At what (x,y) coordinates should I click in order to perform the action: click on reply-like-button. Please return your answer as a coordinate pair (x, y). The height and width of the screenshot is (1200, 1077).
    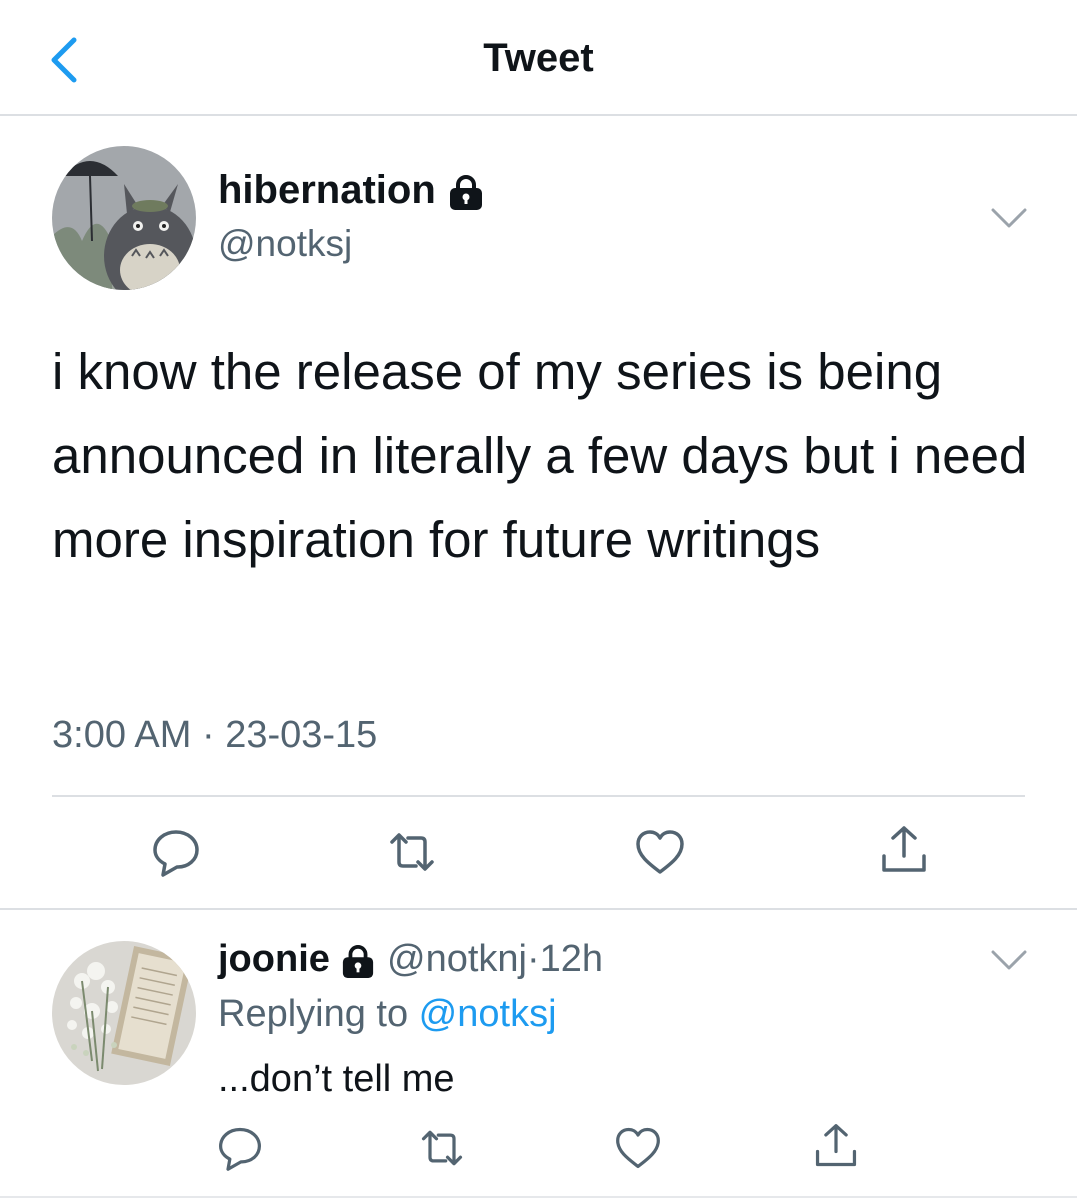
    Looking at the image, I should click on (640, 1150).